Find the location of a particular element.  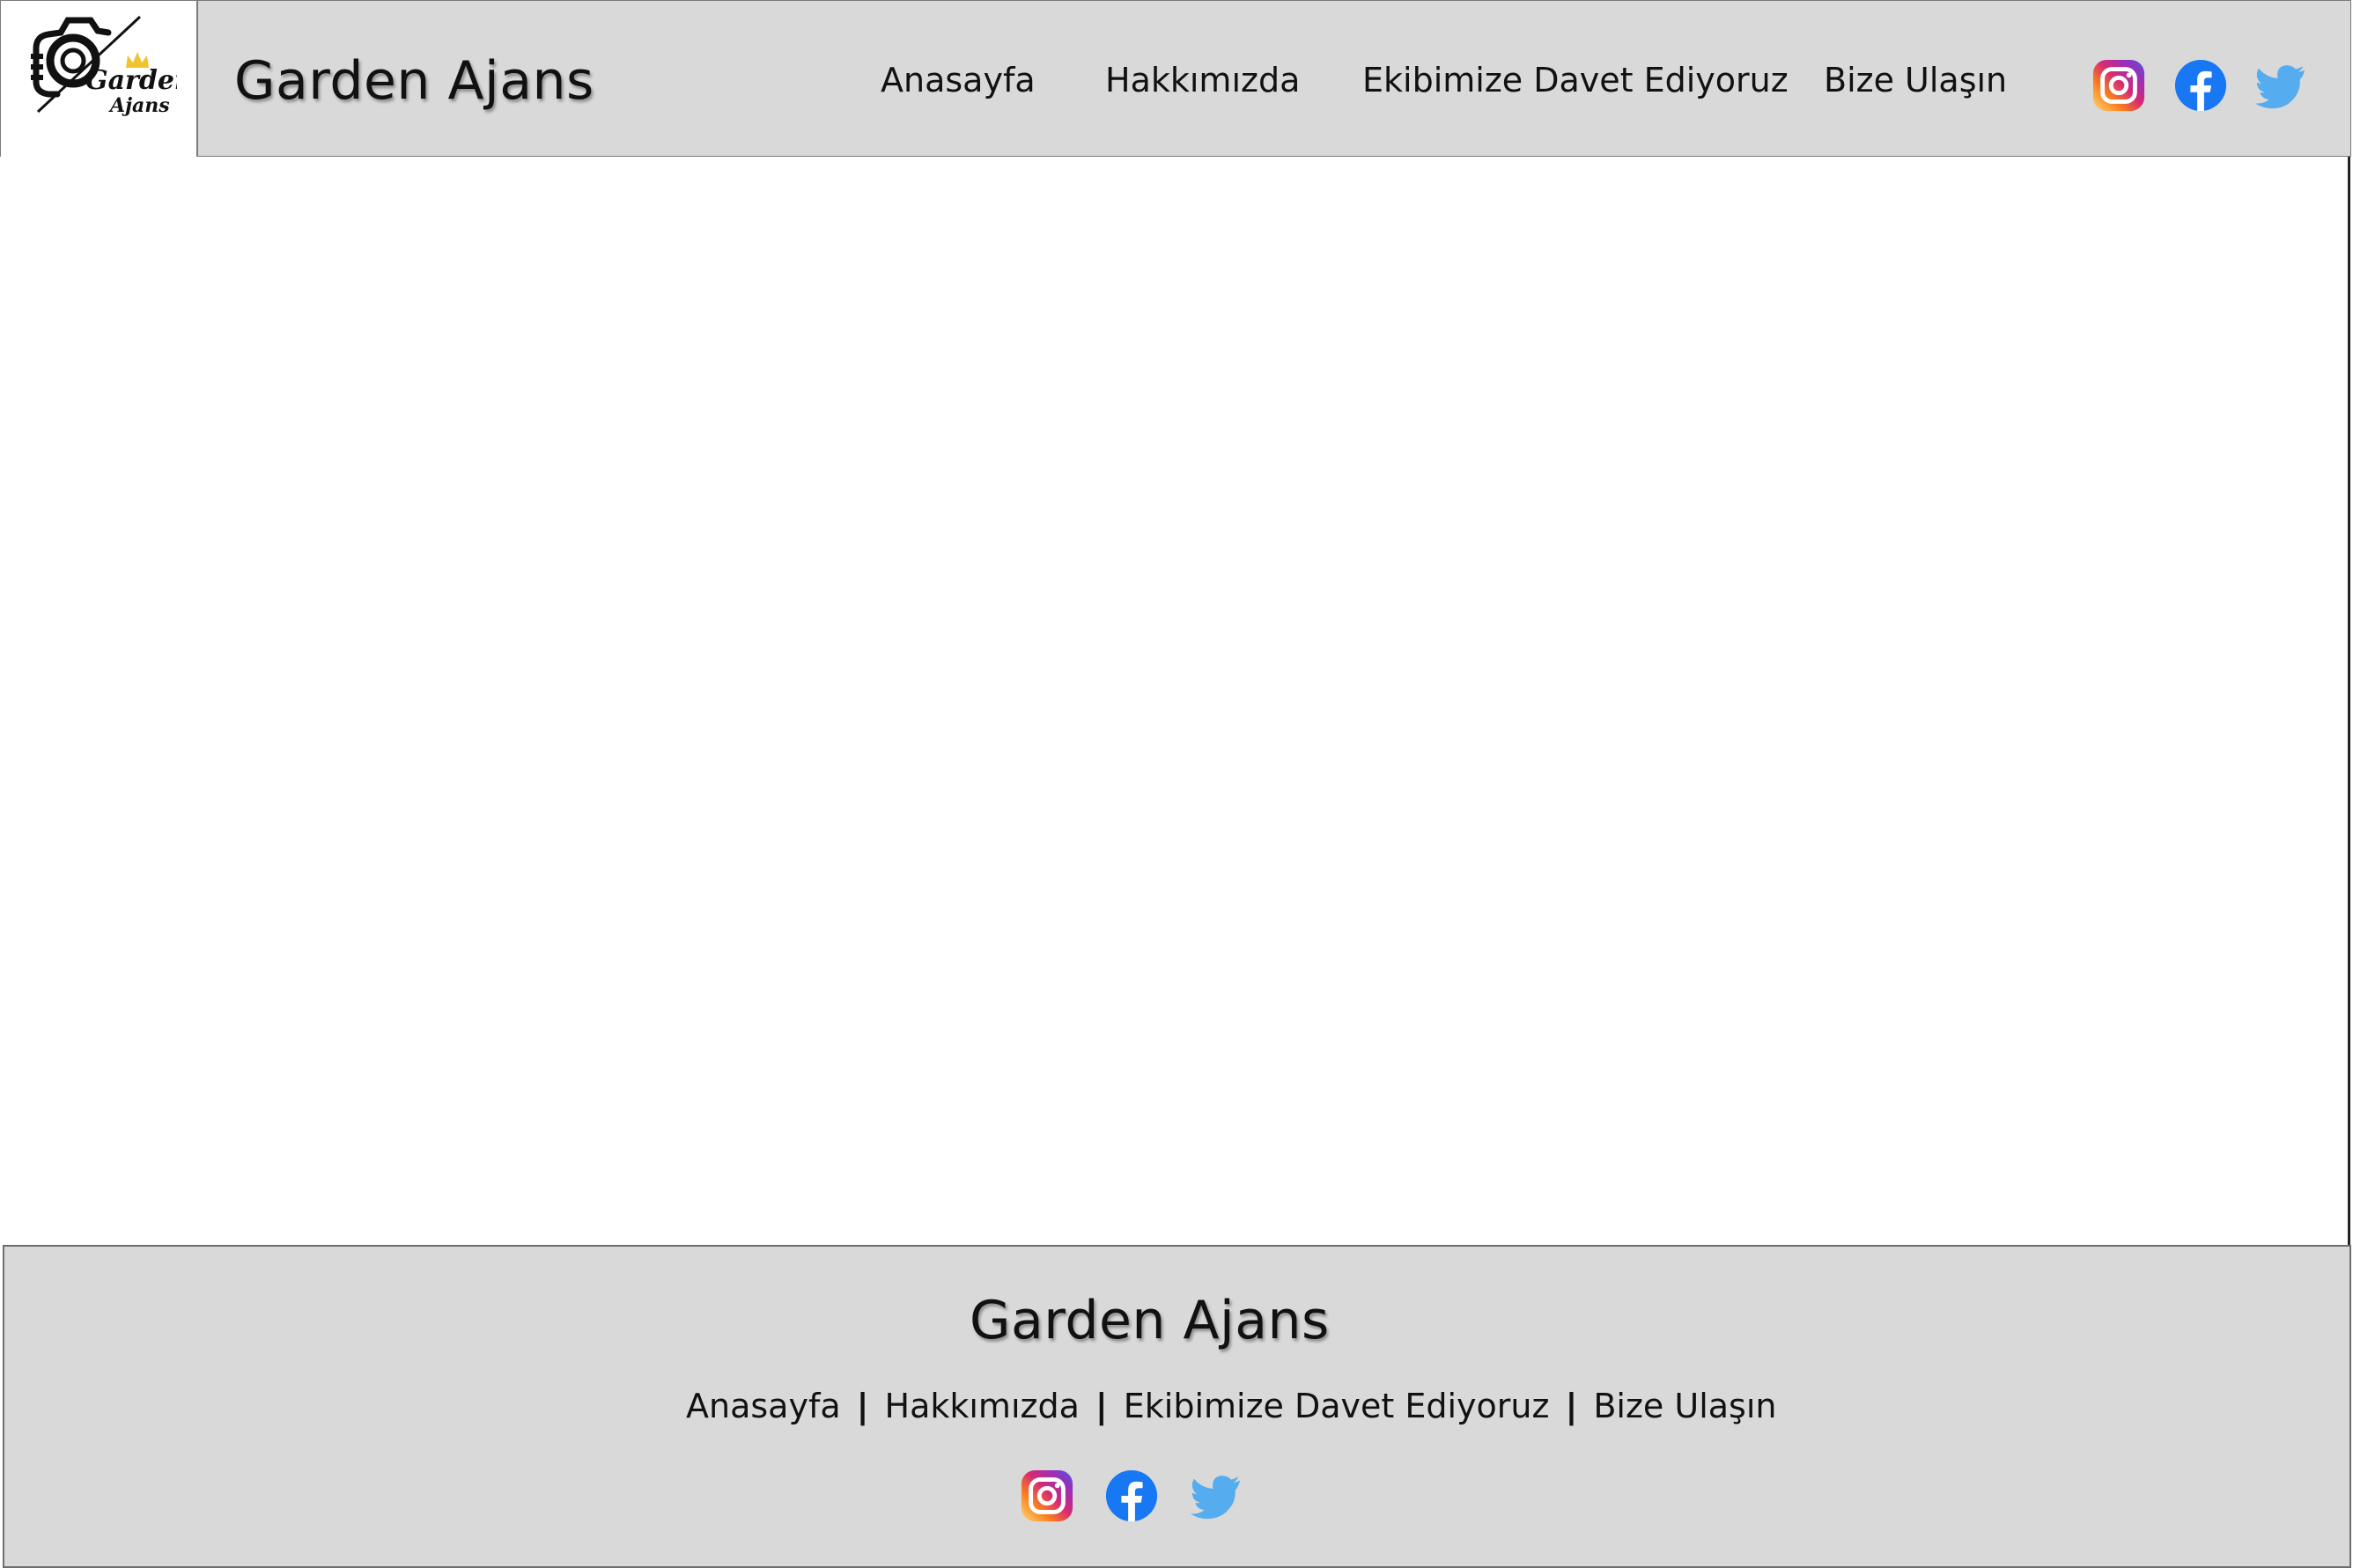

logo: Garden Ajans is located at coordinates (99, 79).